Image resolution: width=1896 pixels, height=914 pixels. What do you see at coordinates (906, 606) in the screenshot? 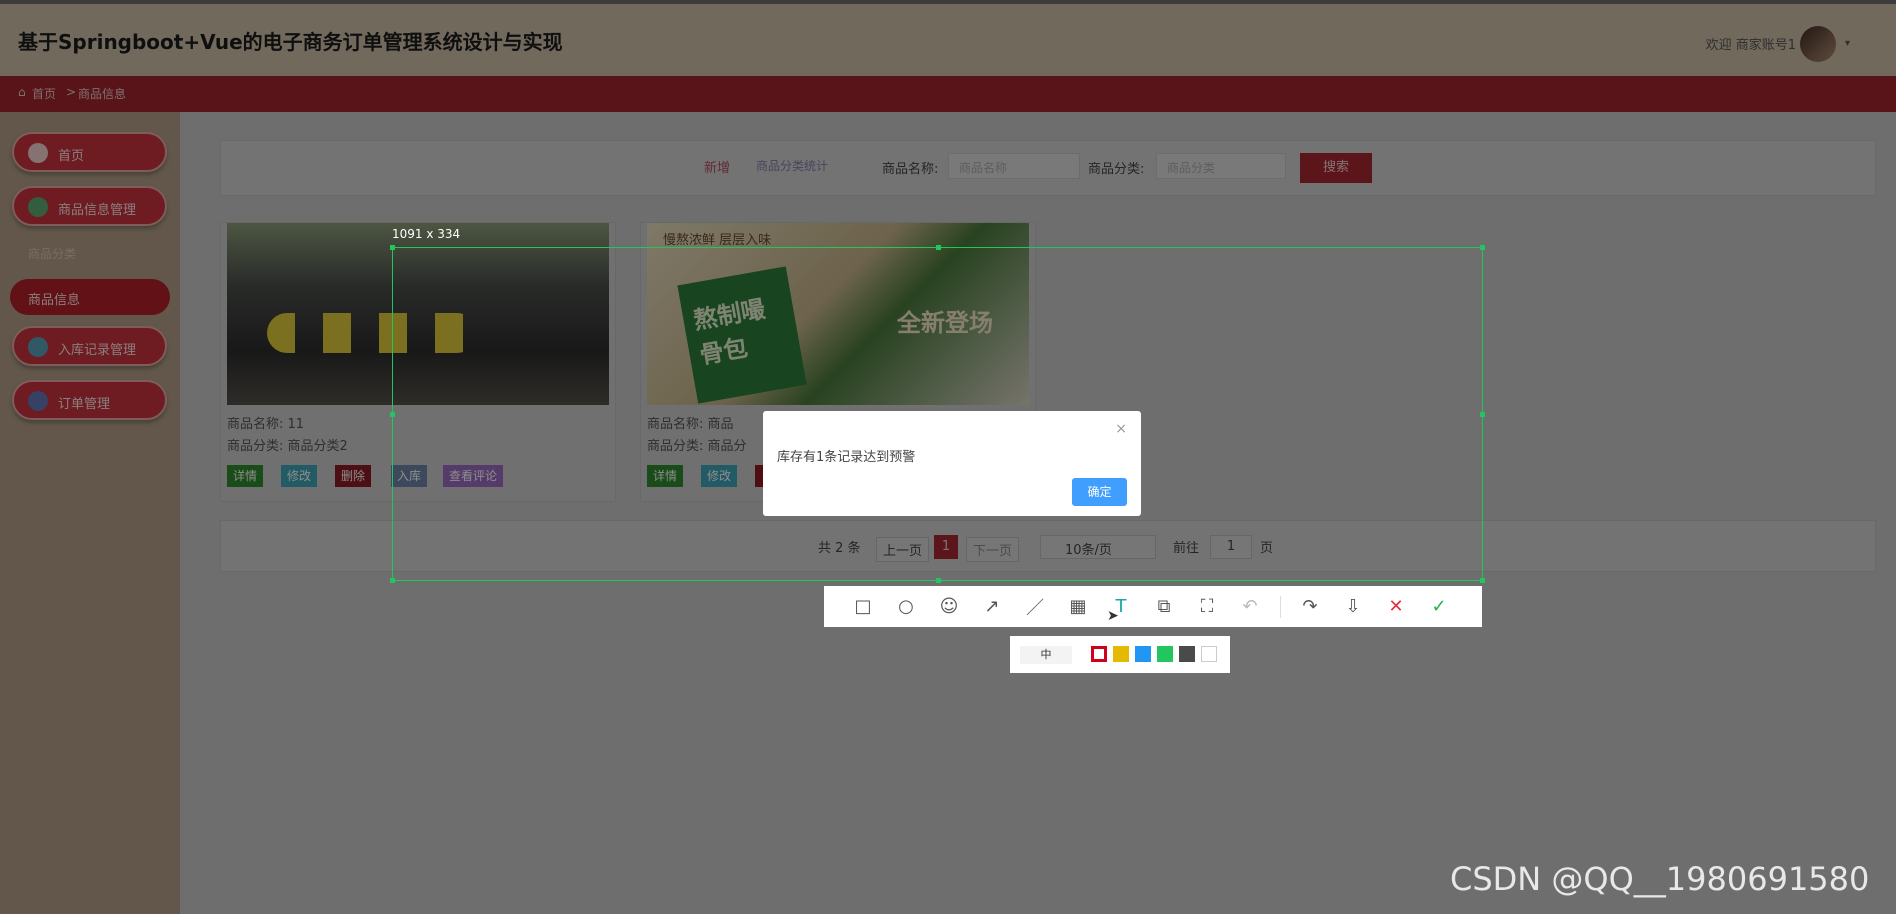
I see `circle-icon: ○` at bounding box center [906, 606].